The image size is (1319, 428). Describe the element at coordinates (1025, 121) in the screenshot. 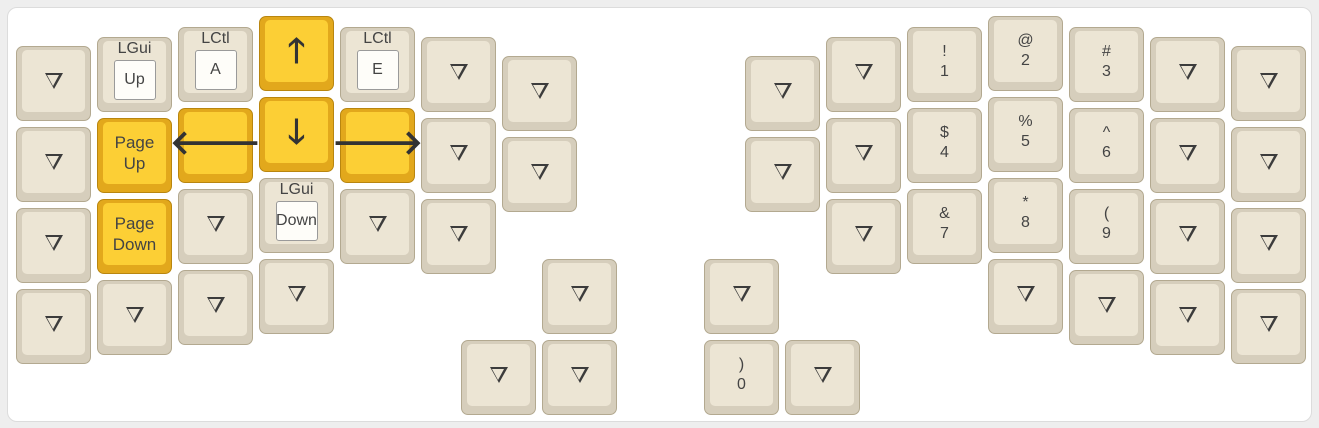

I see `legend-top: %` at that location.